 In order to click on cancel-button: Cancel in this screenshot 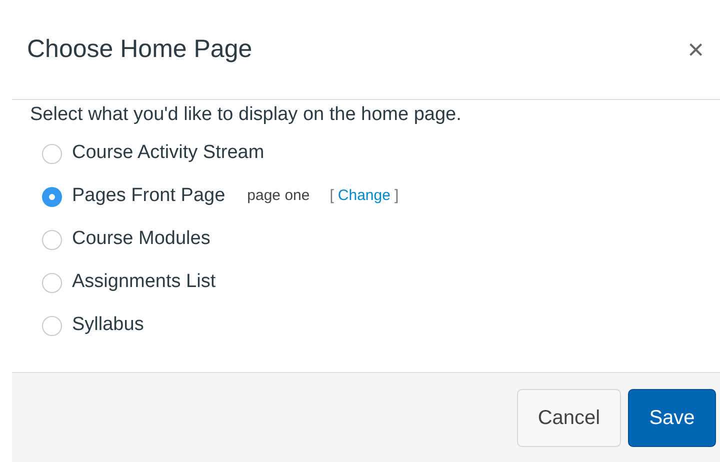, I will do `click(569, 417)`.